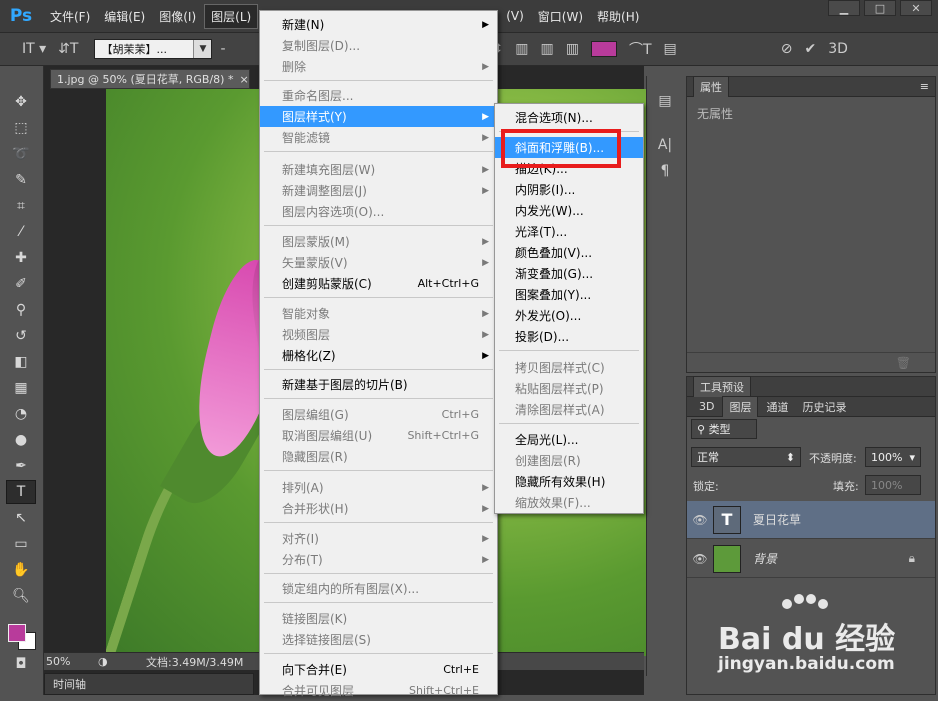  What do you see at coordinates (765, 558) in the screenshot?
I see `layer-name: 背景` at bounding box center [765, 558].